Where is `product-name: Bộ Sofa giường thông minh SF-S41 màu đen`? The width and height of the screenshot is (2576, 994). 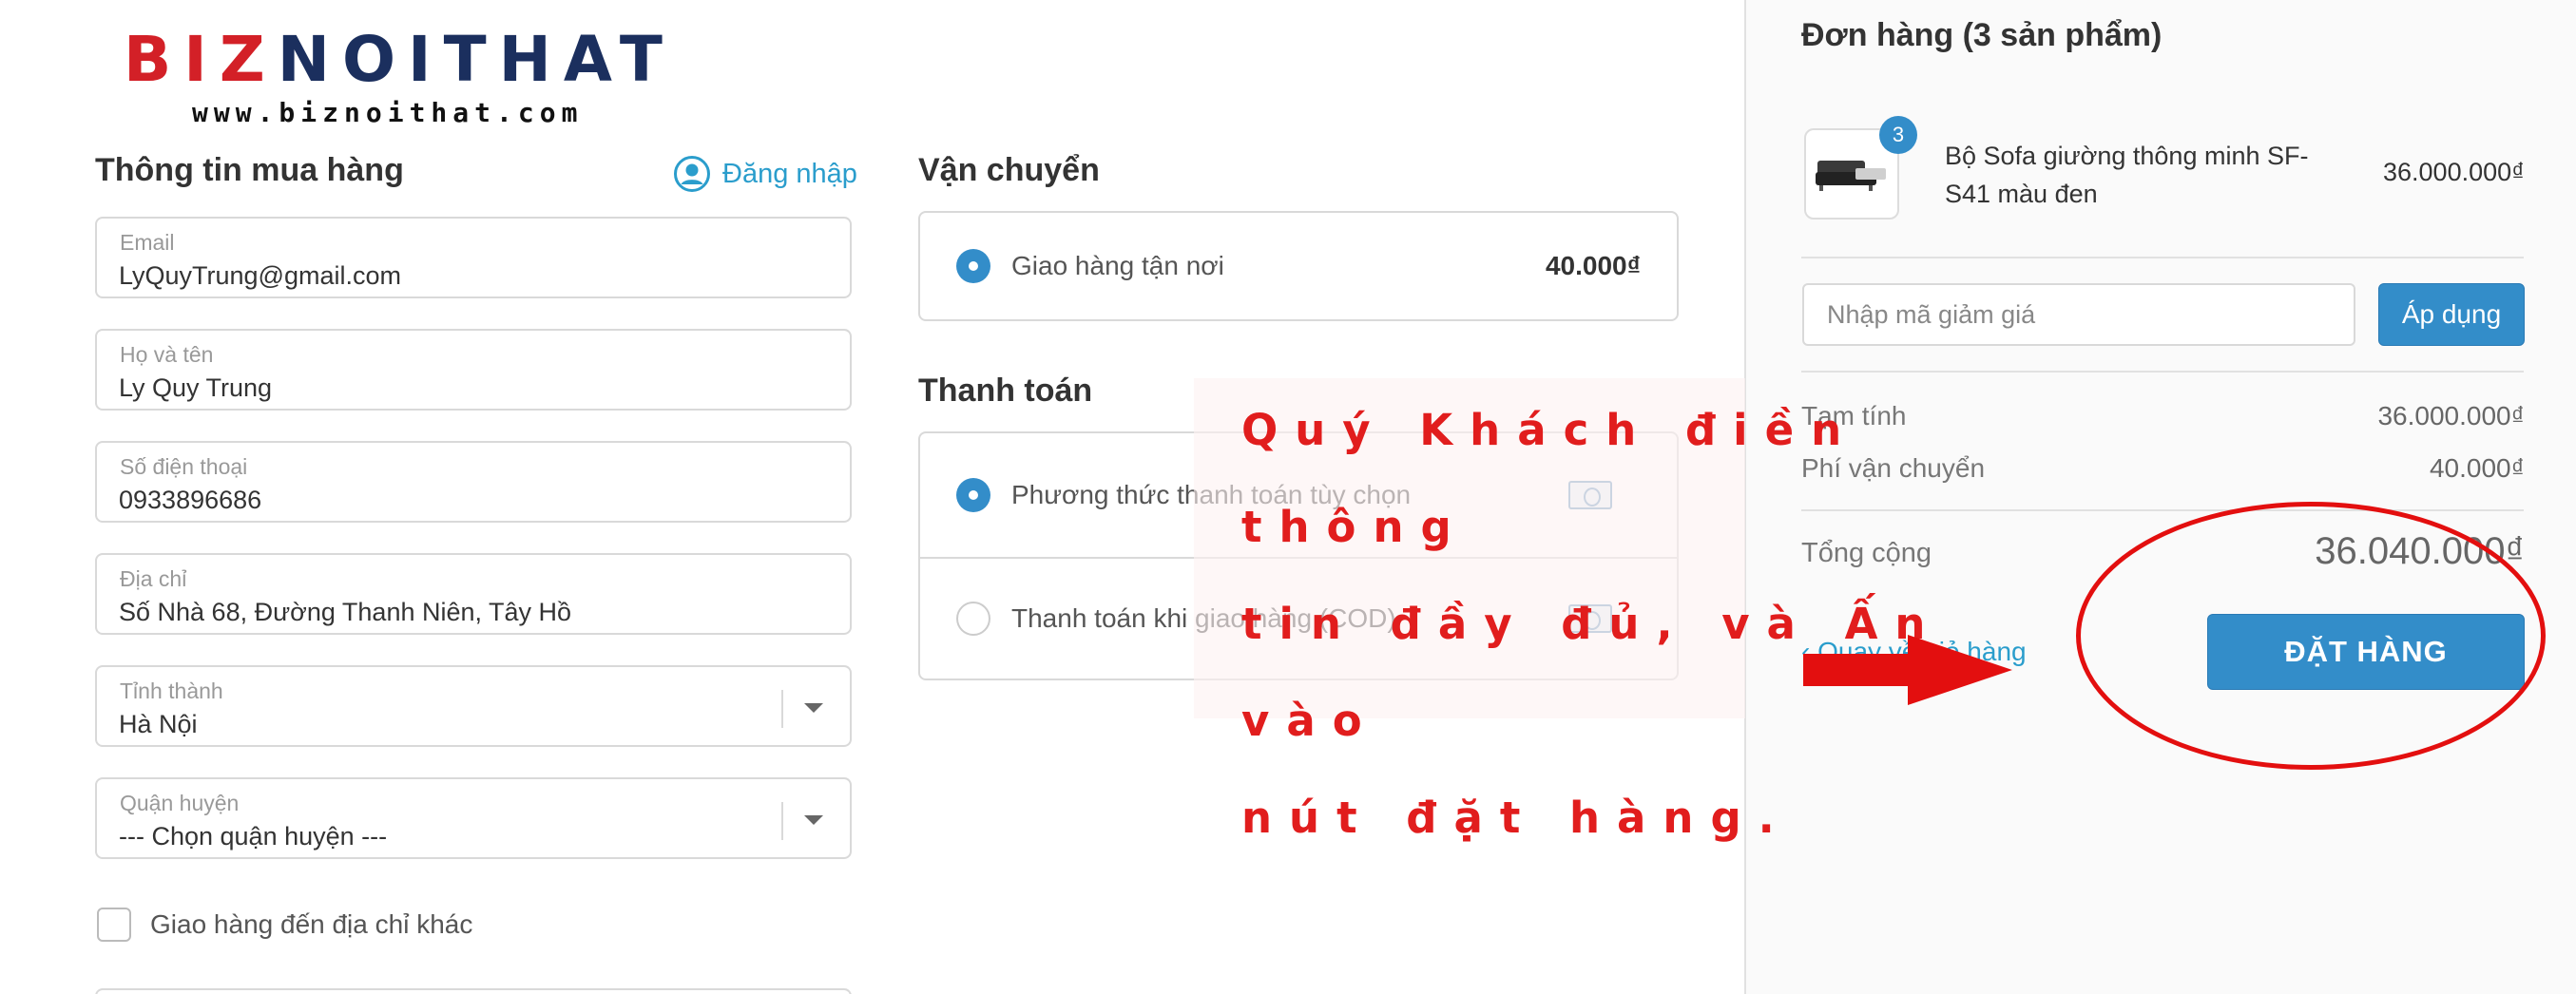
product-name: Bộ Sofa giường thông minh SF-S41 màu đen is located at coordinates (2127, 175).